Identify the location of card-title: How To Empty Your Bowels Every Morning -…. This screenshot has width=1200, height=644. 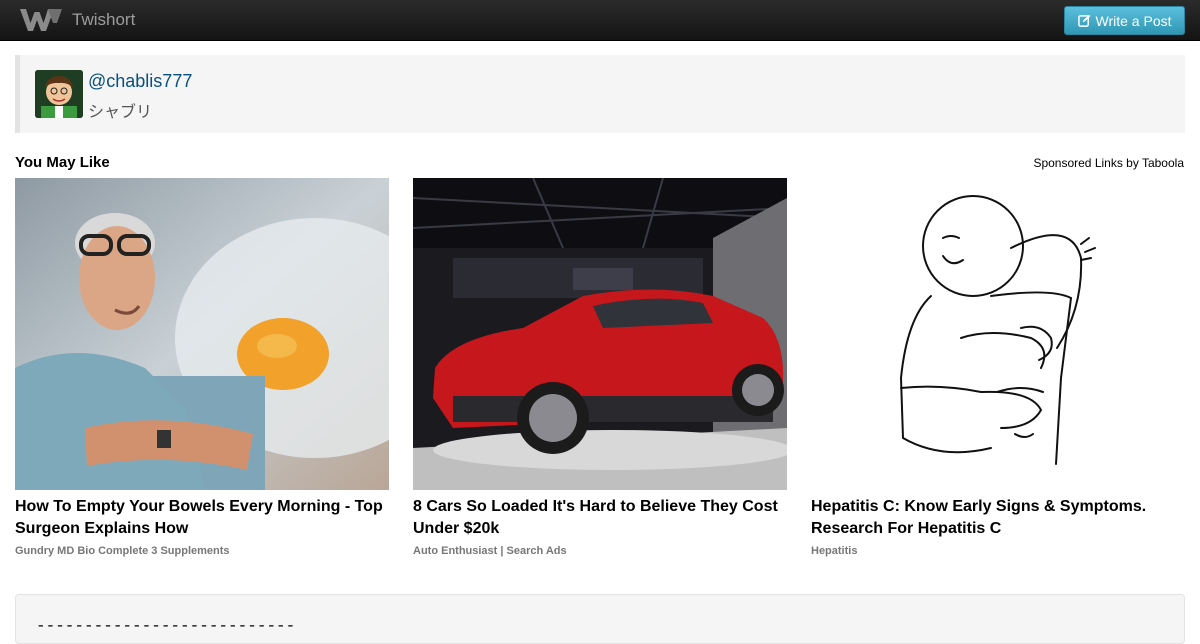
(202, 518).